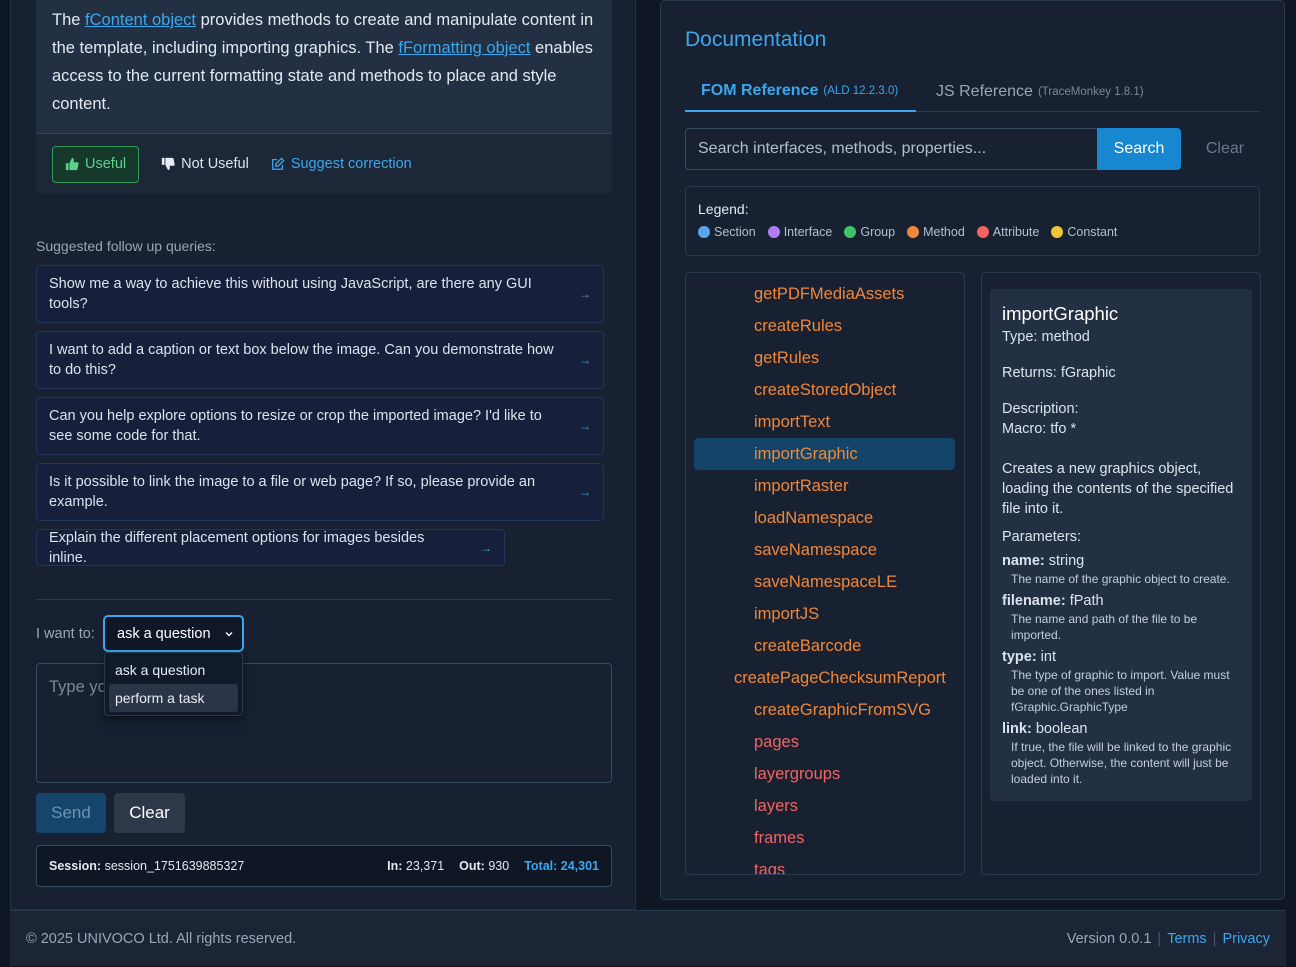 The height and width of the screenshot is (967, 1296). Describe the element at coordinates (65, 634) in the screenshot. I see `mode-label: I want to:` at that location.